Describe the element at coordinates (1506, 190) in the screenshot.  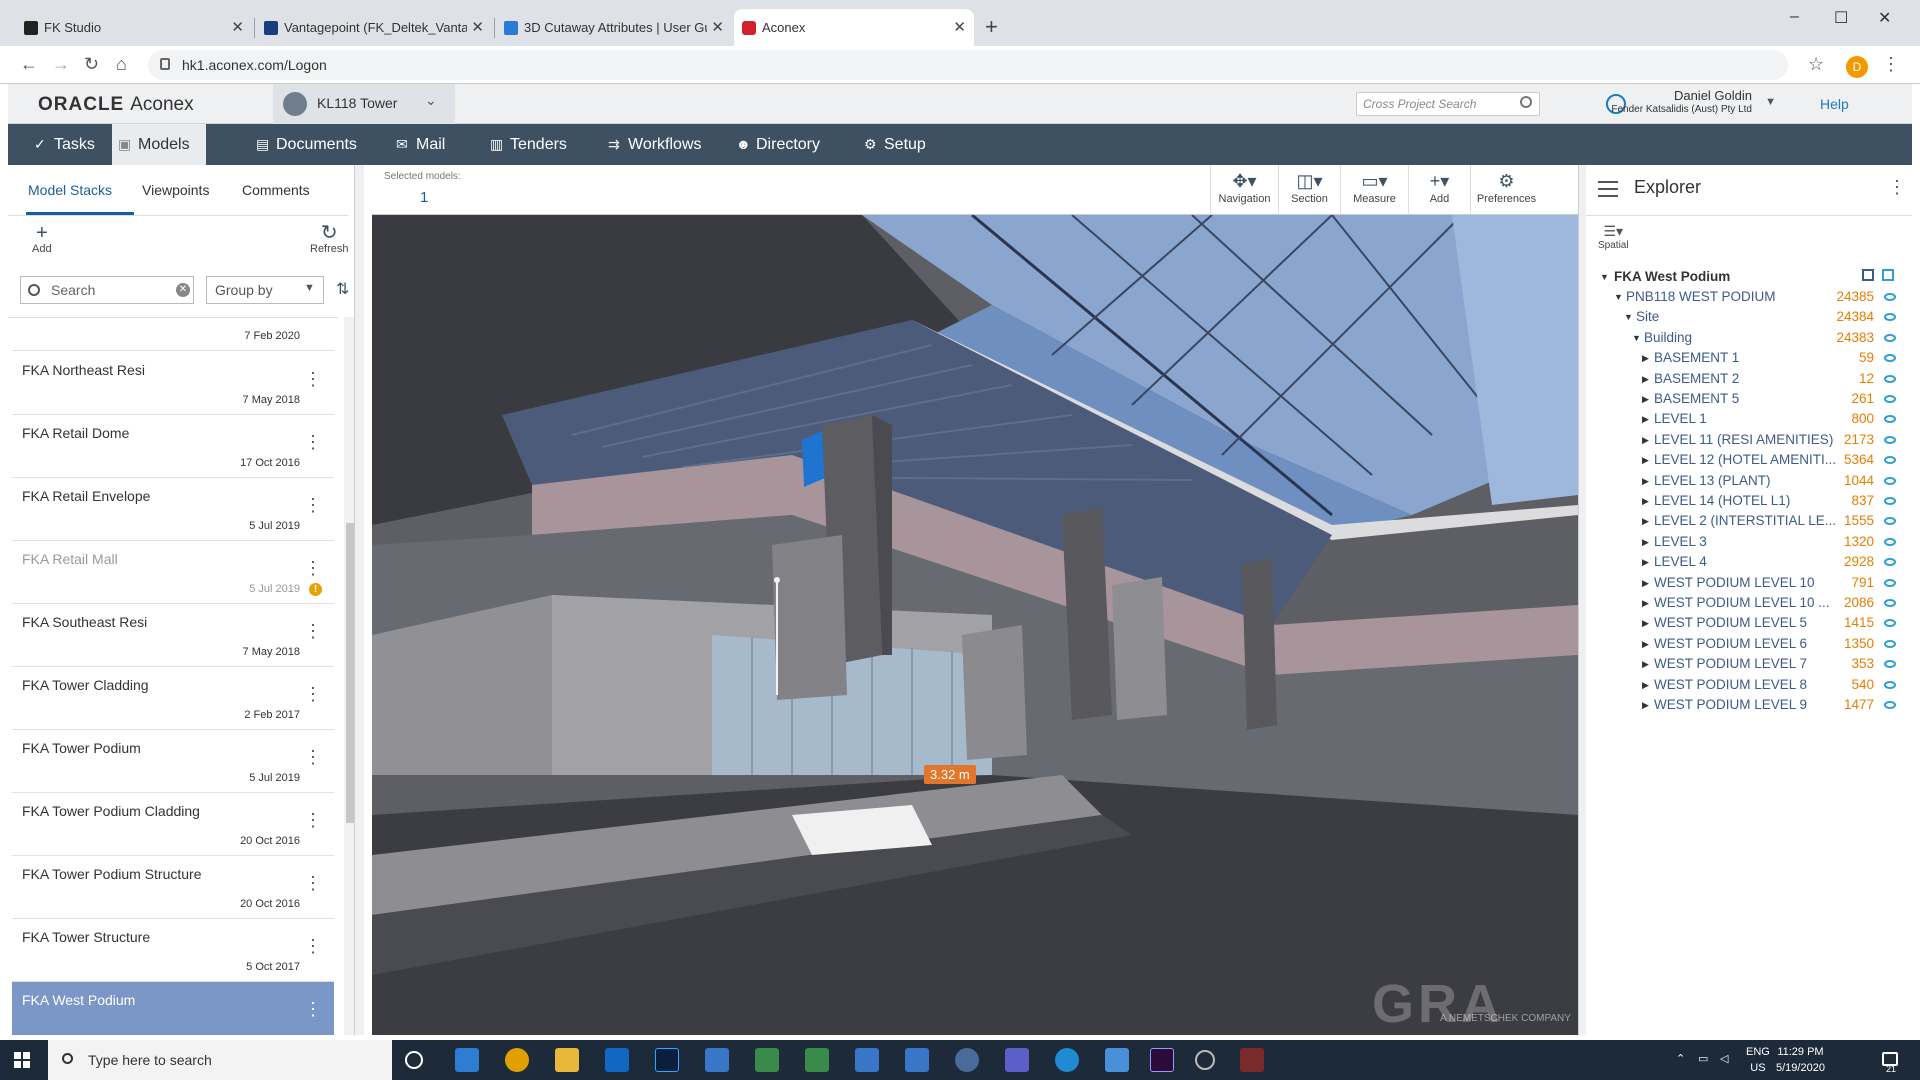
I see `preferences-button: ⚙ Preferences` at that location.